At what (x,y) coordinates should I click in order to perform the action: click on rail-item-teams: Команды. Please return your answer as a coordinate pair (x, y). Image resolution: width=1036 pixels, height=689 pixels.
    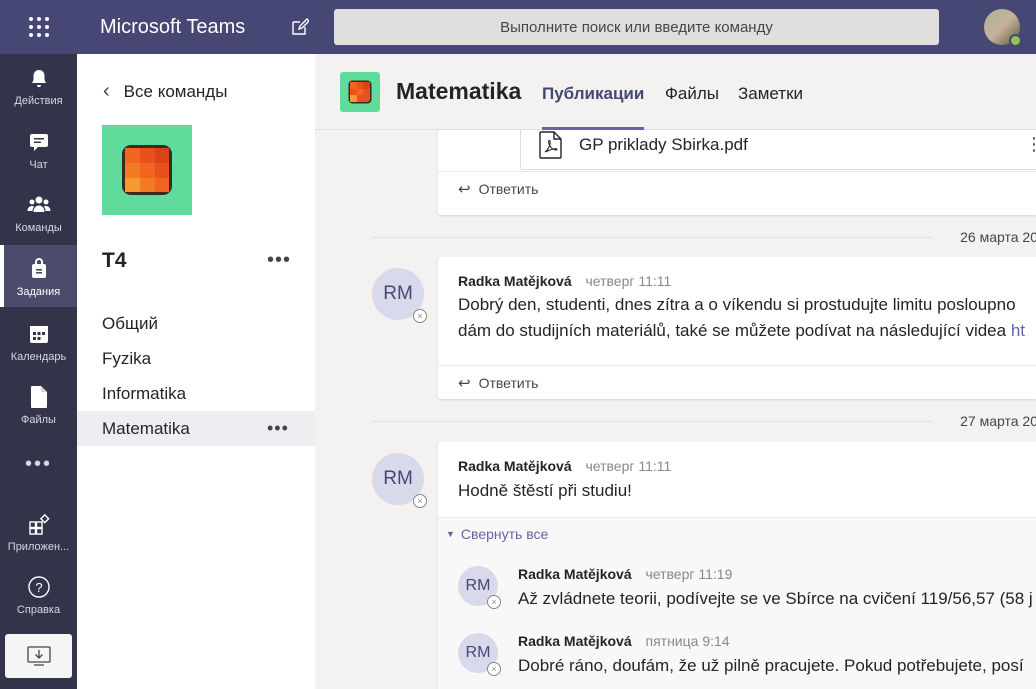
    Looking at the image, I should click on (38, 212).